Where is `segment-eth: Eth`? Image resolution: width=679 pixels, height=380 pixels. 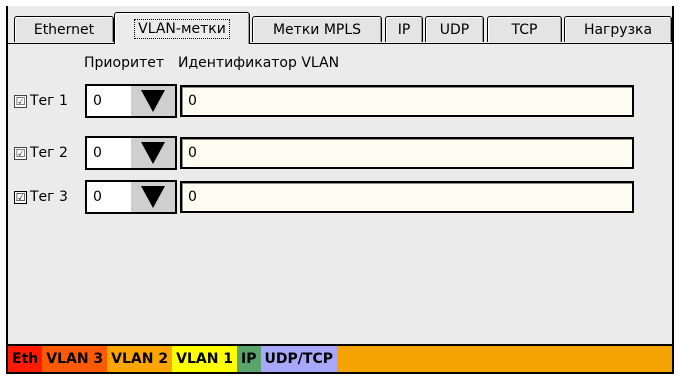 segment-eth: Eth is located at coordinates (25, 359).